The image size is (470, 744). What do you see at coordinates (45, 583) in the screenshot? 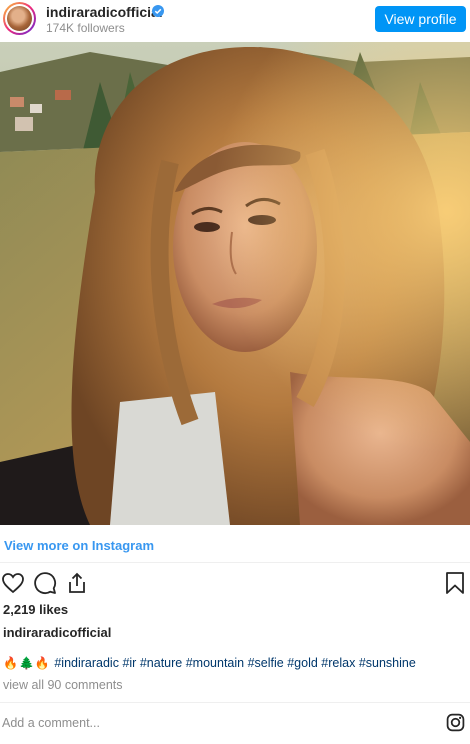
I see `comment-icon` at bounding box center [45, 583].